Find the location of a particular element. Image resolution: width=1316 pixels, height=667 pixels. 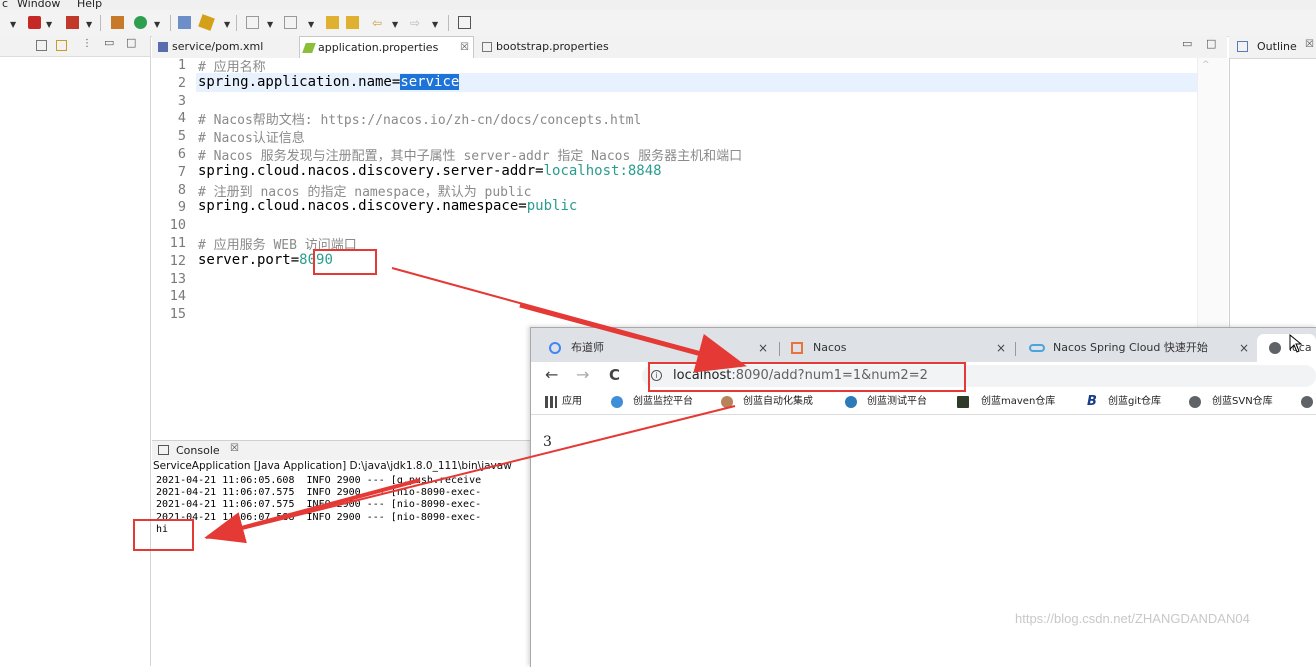

annotation-arrow-url-to-output-head is located at coordinates (312, 511).